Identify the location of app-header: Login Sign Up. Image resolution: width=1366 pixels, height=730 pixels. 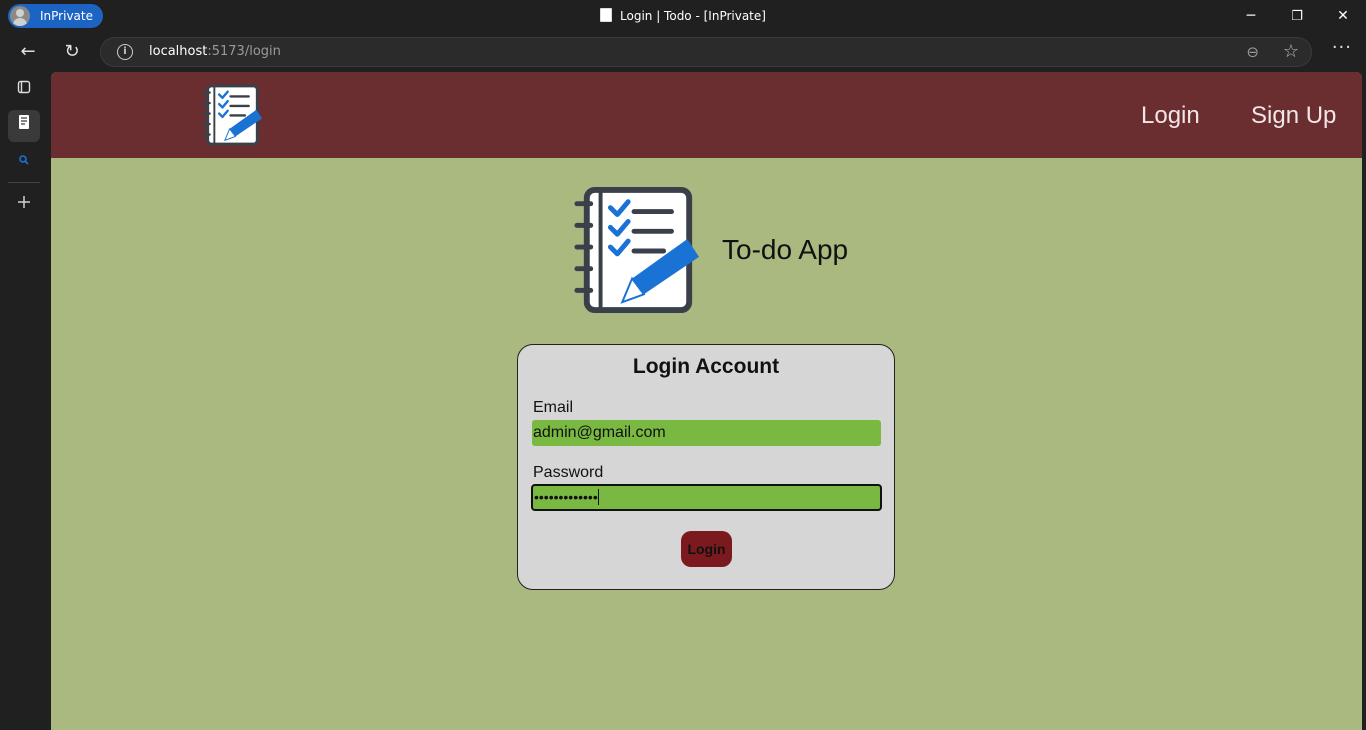
(706, 115).